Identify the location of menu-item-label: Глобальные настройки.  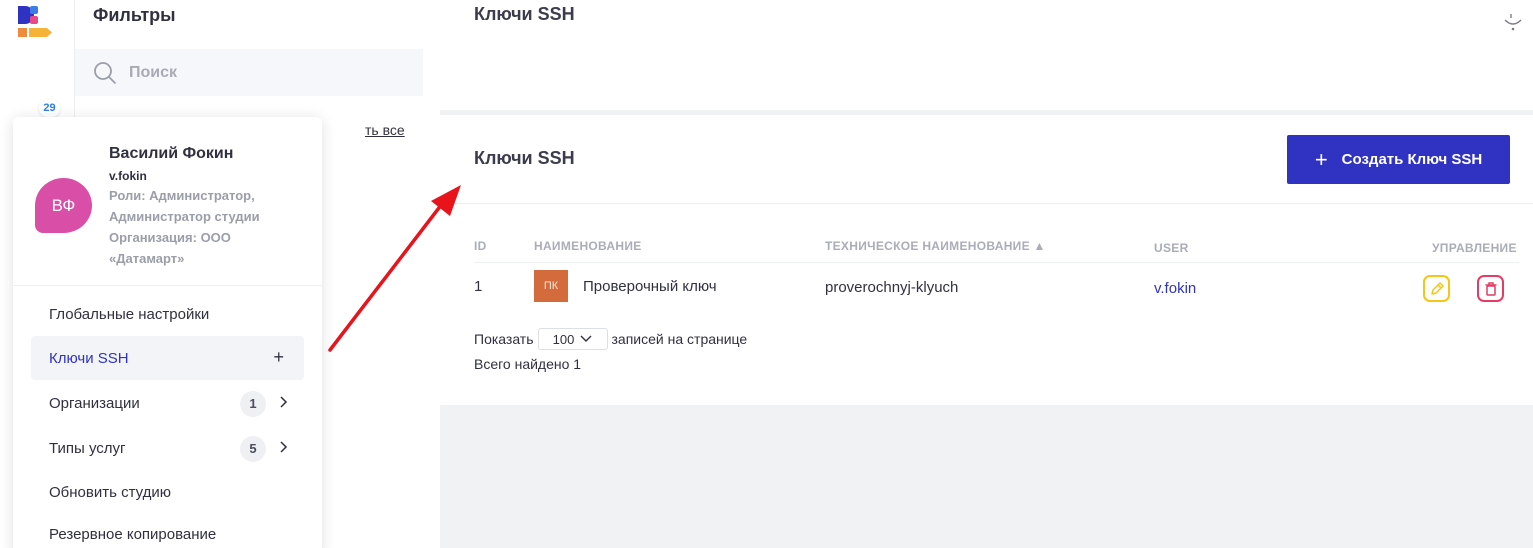
(129, 314).